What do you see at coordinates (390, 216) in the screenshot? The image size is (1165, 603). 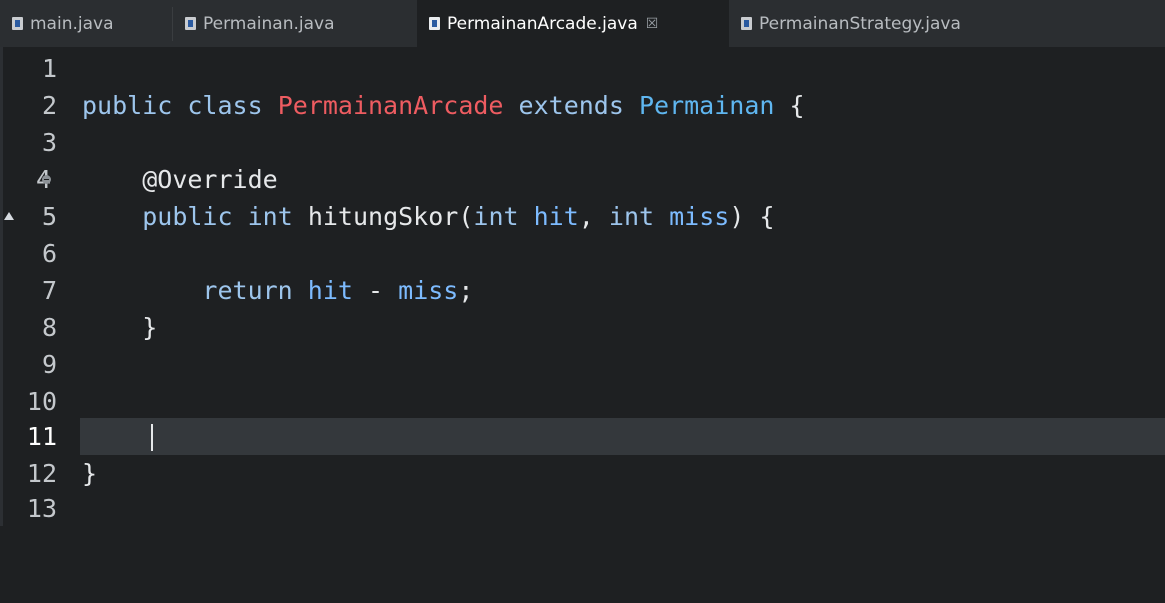 I see `method-token: hitungSkor(` at bounding box center [390, 216].